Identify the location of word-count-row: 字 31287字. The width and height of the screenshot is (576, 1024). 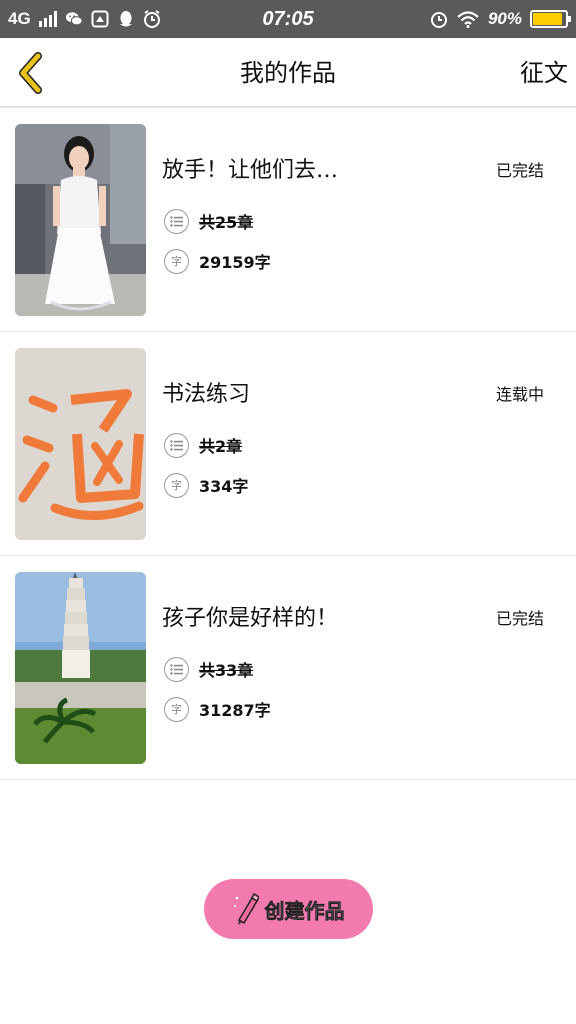
(217, 709).